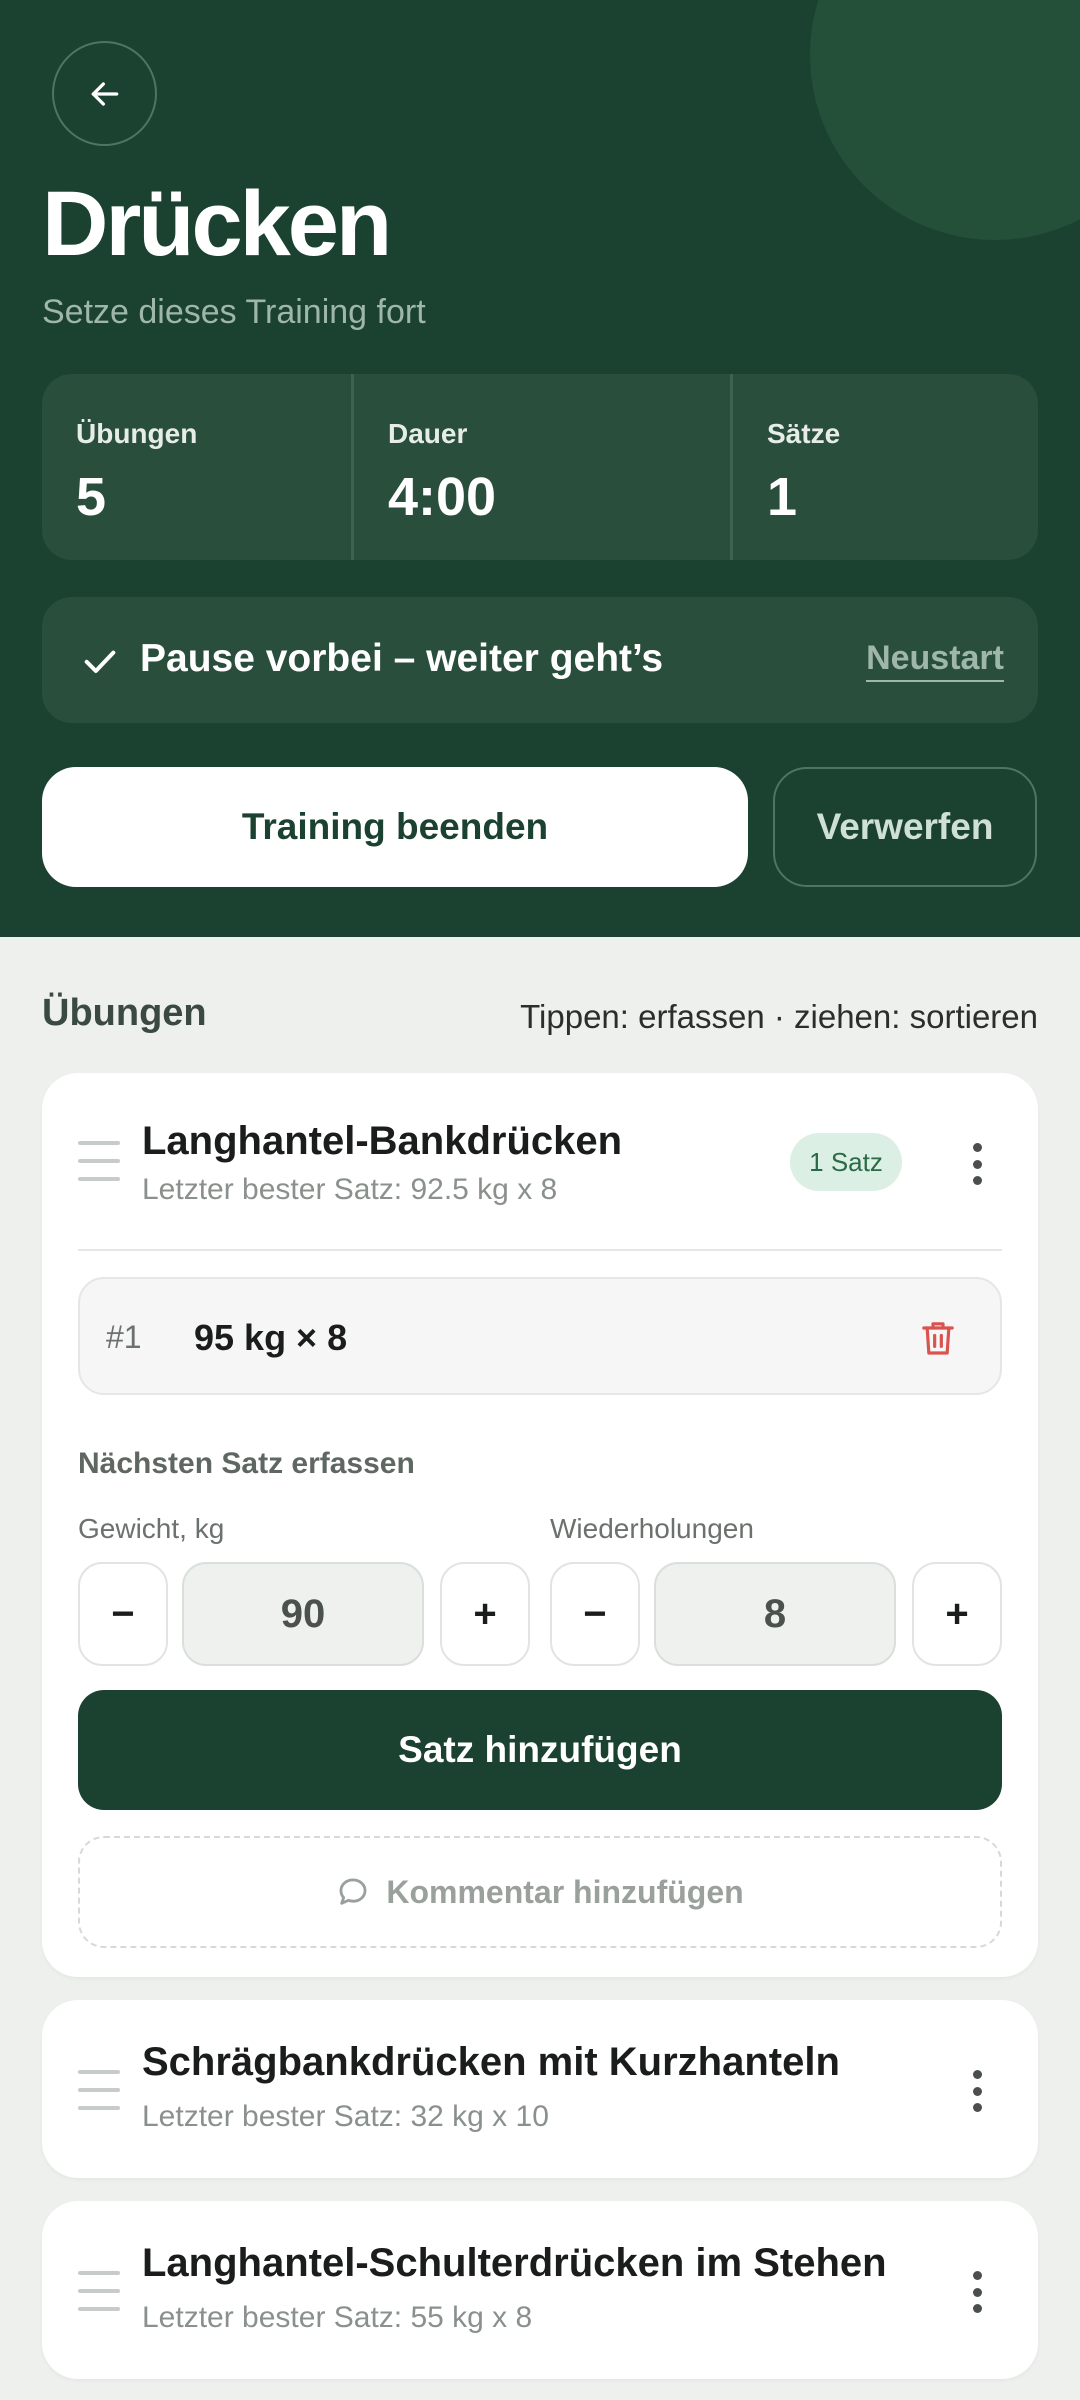  What do you see at coordinates (595, 1614) in the screenshot?
I see `reps-decrement-button: −` at bounding box center [595, 1614].